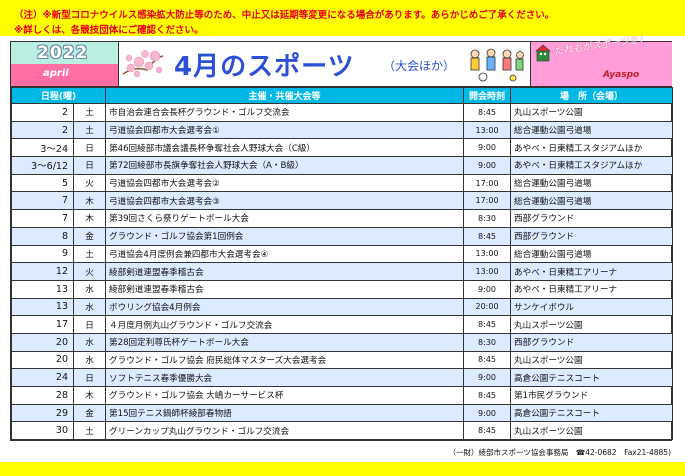 The image size is (685, 476). I want to click on cell-event: 弓道協会四都市大会選考会③, so click(285, 201).